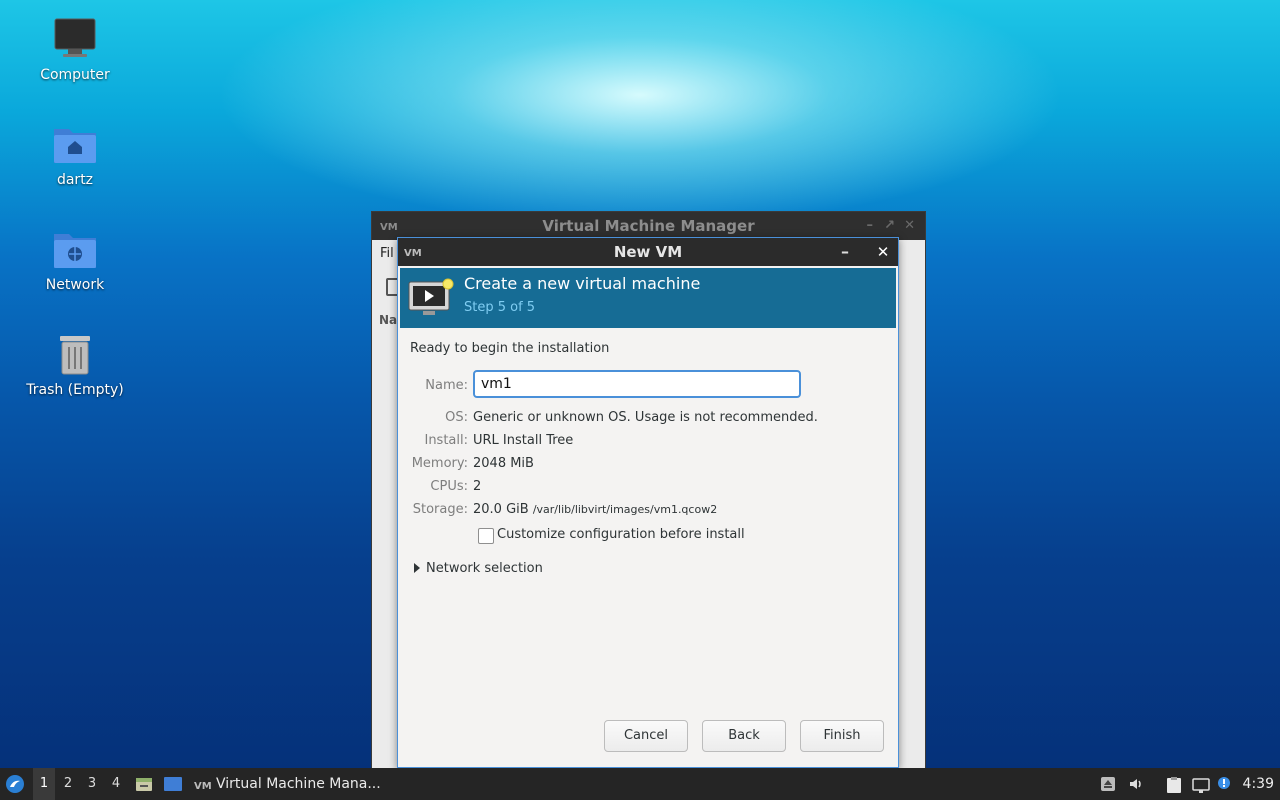 This screenshot has width=1280, height=800. I want to click on maximize-icon: ↗, so click(889, 226).